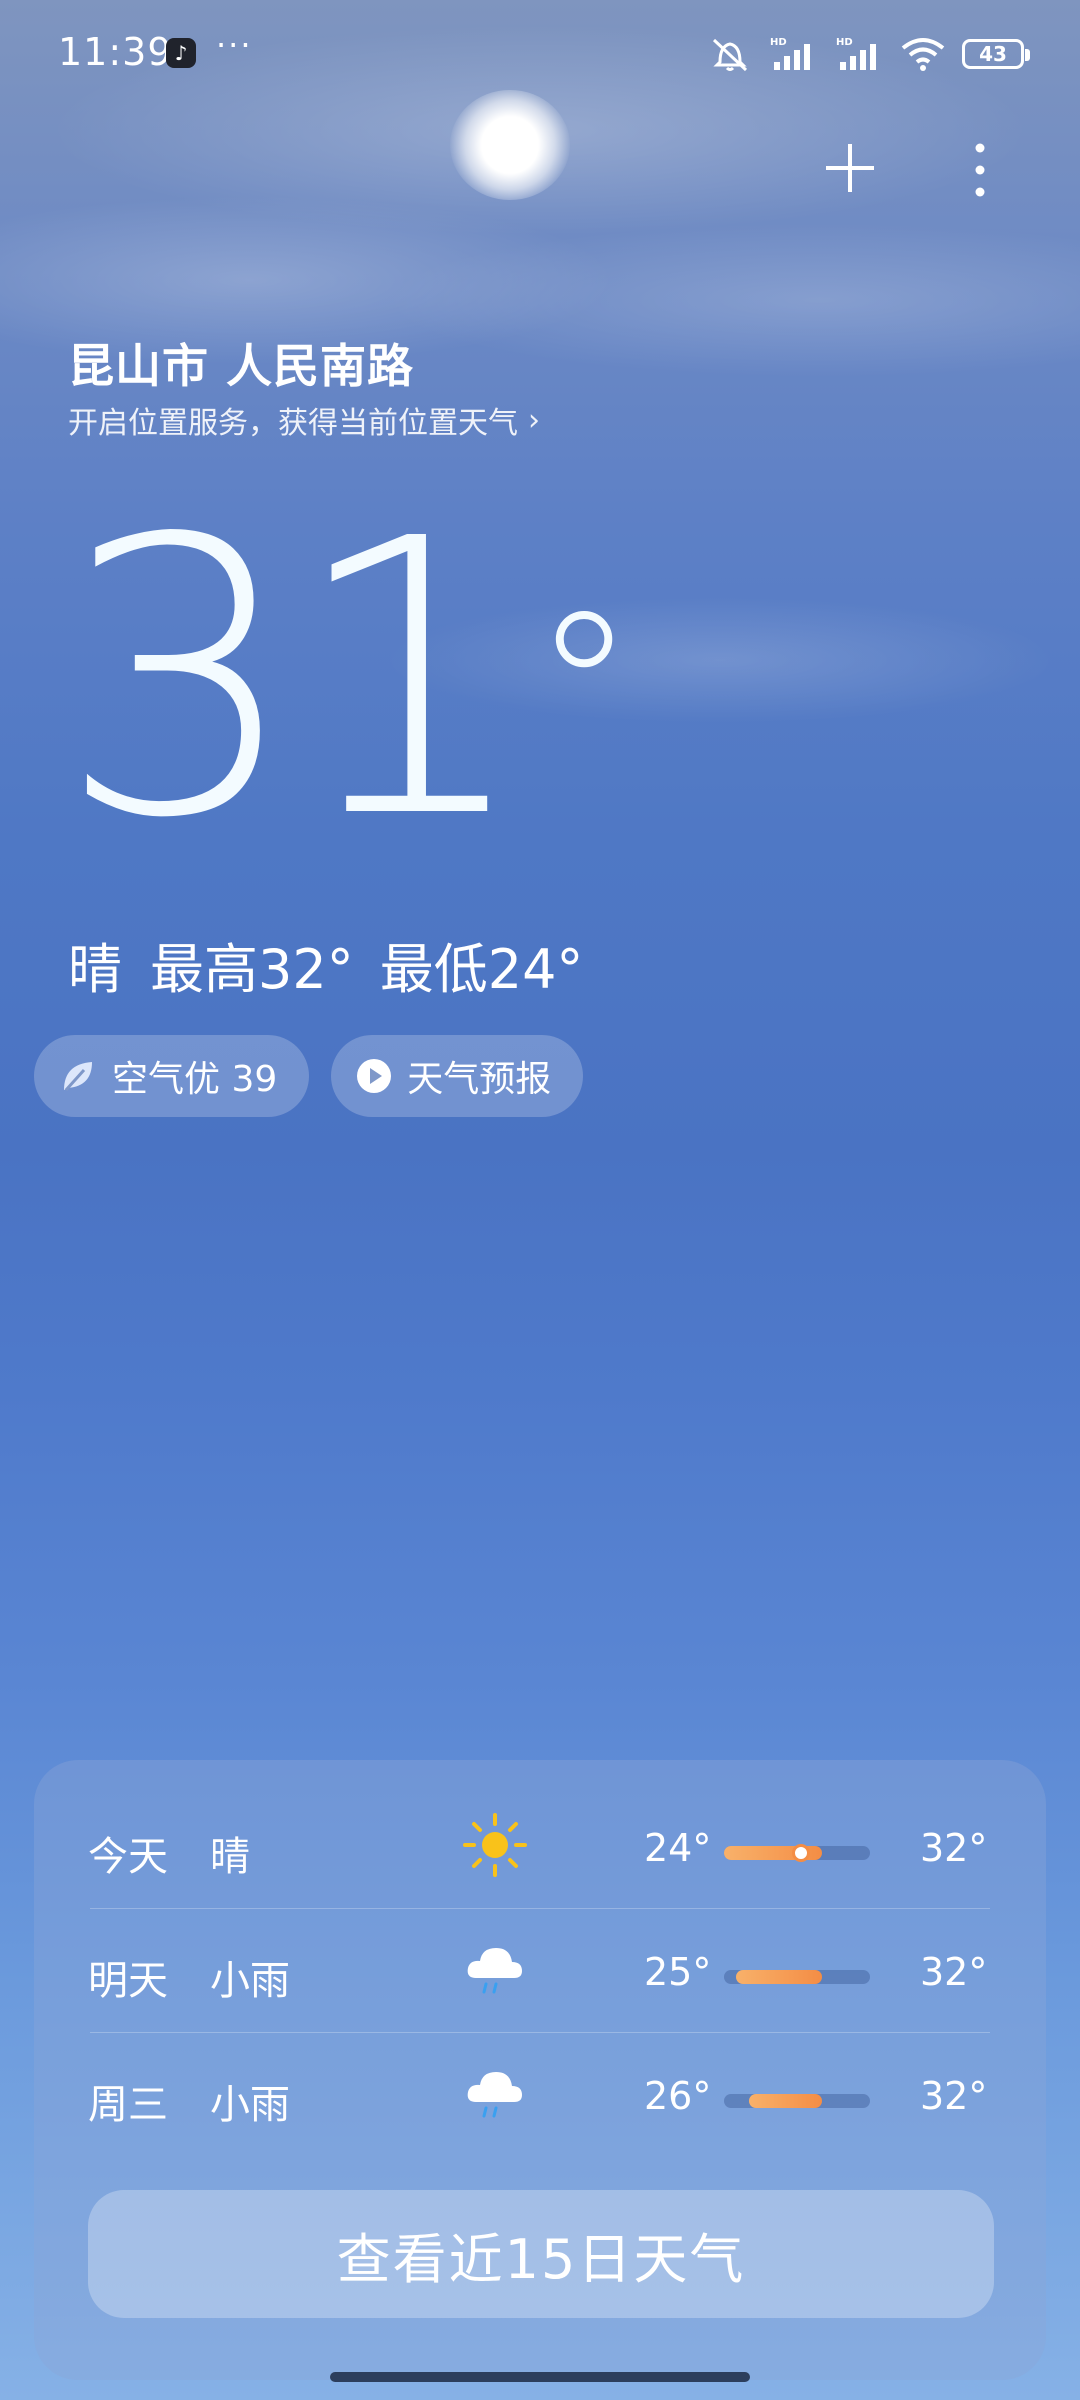 The image size is (1080, 2400). Describe the element at coordinates (479, 1079) in the screenshot. I see `weather-forecast-label: 天气预报` at that location.